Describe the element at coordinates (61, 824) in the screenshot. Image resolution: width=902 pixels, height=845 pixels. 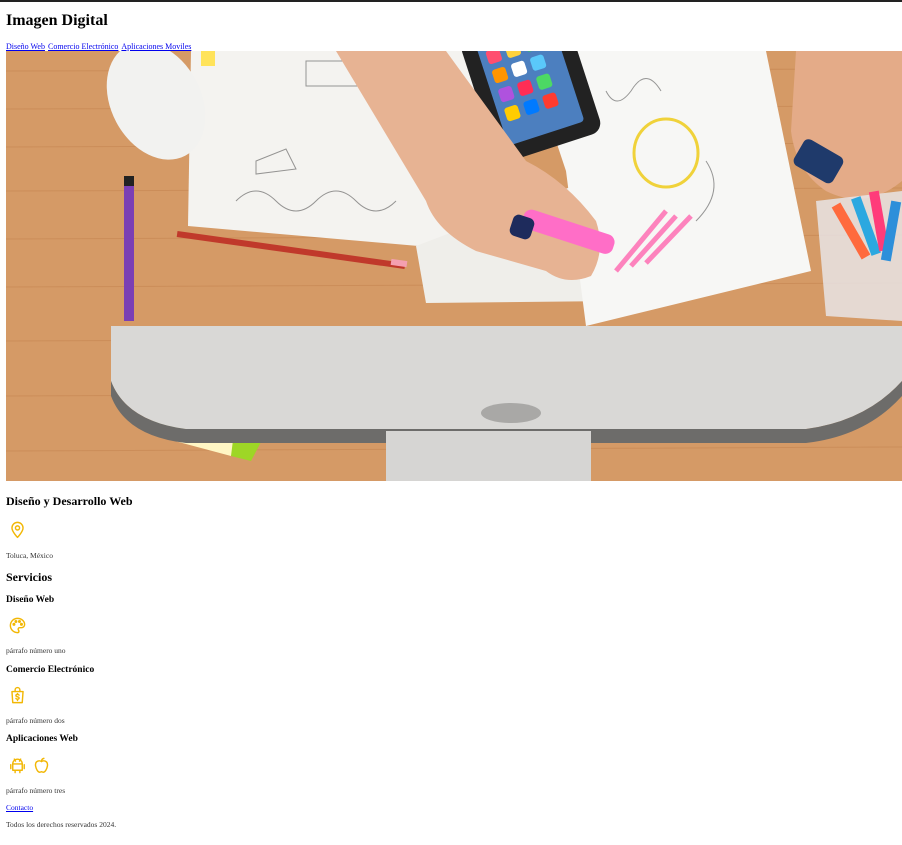
I see `copyright-text: Todos los derechos reservados 2024.` at that location.